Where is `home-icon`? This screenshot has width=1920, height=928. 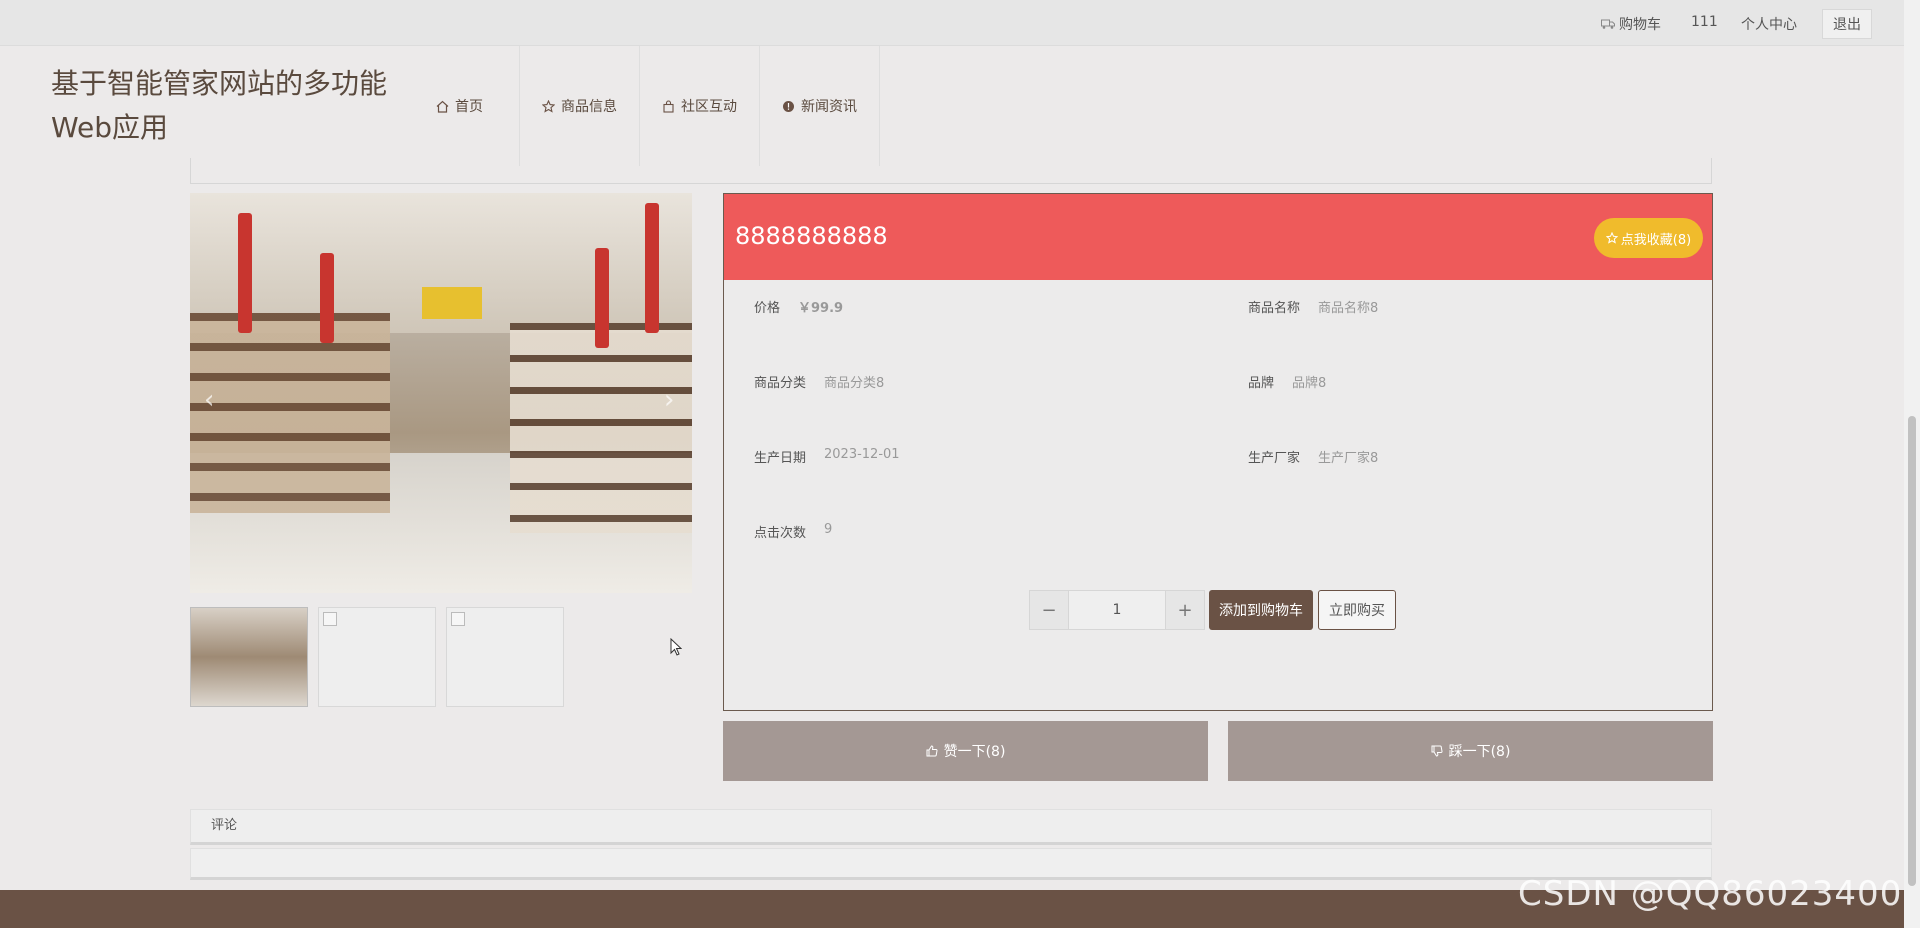
home-icon is located at coordinates (442, 106).